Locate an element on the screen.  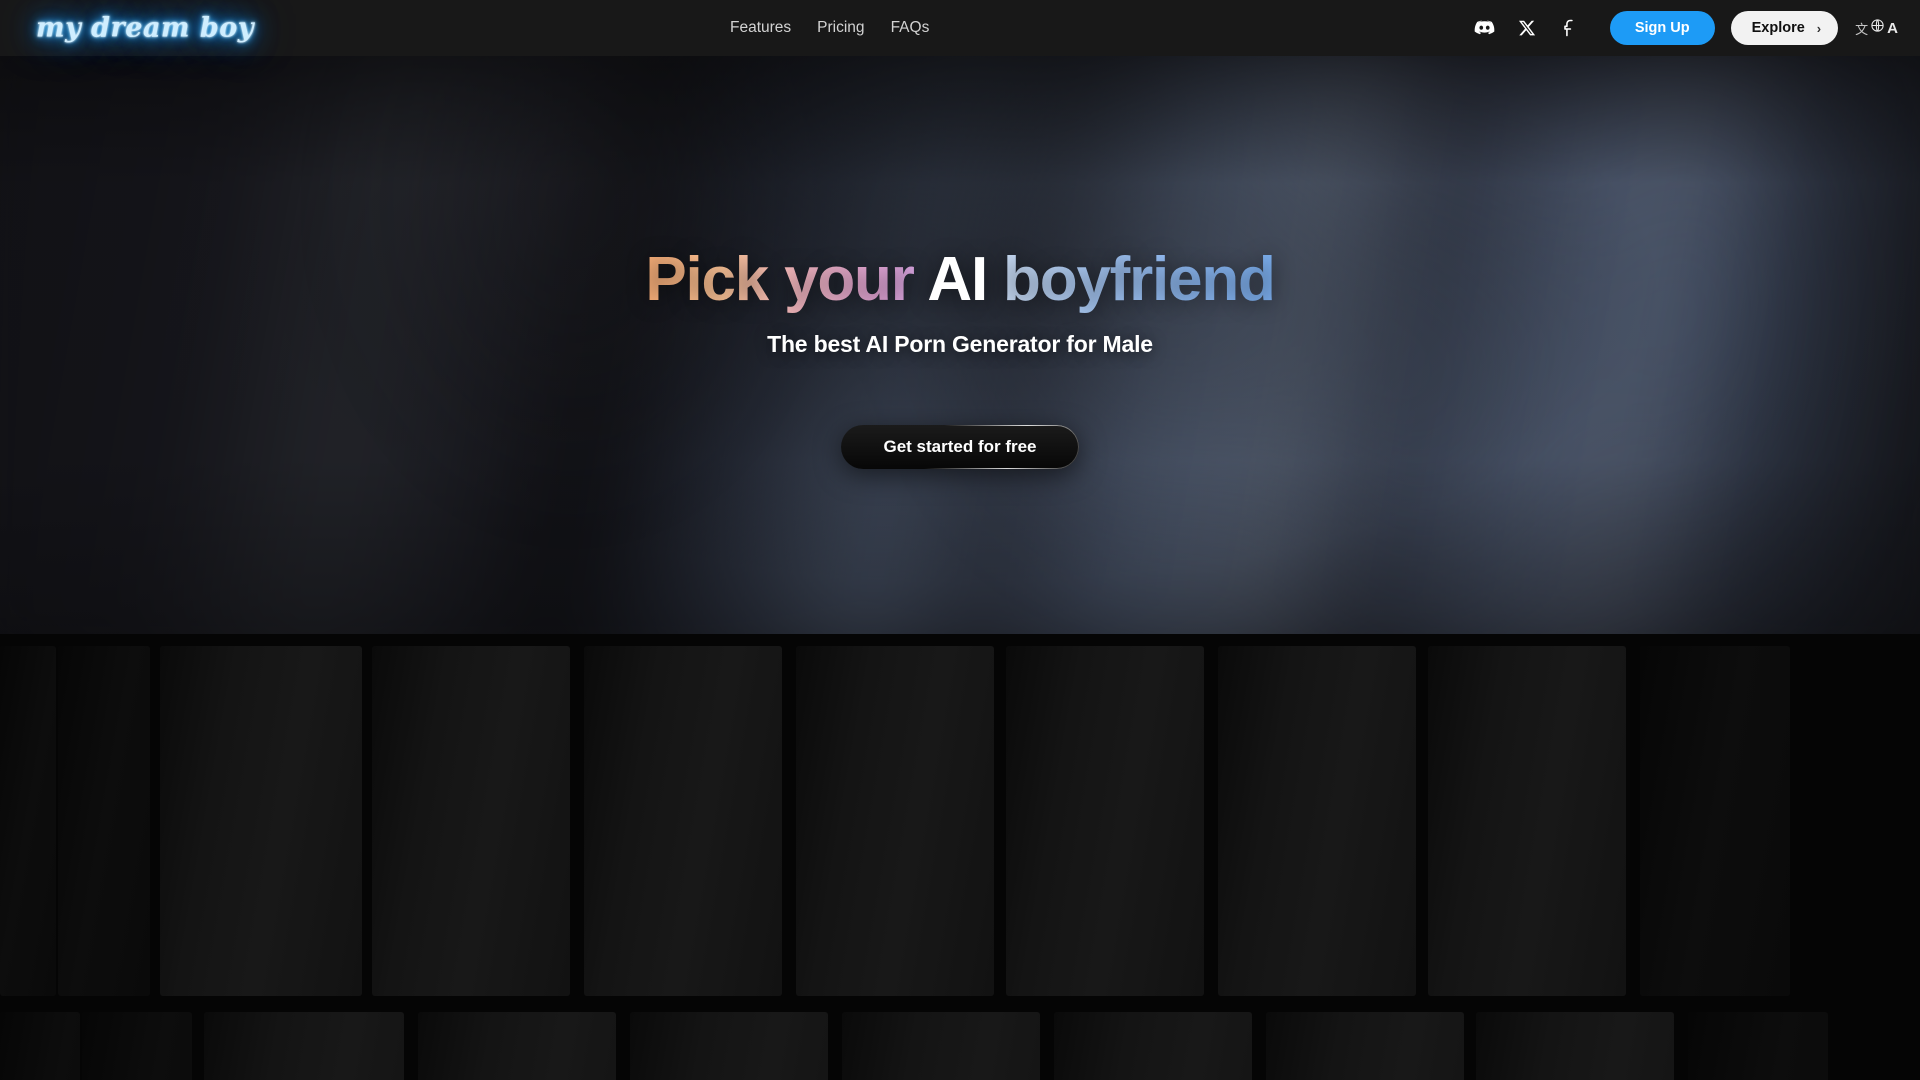
nav-item-features: Features is located at coordinates (760, 28).